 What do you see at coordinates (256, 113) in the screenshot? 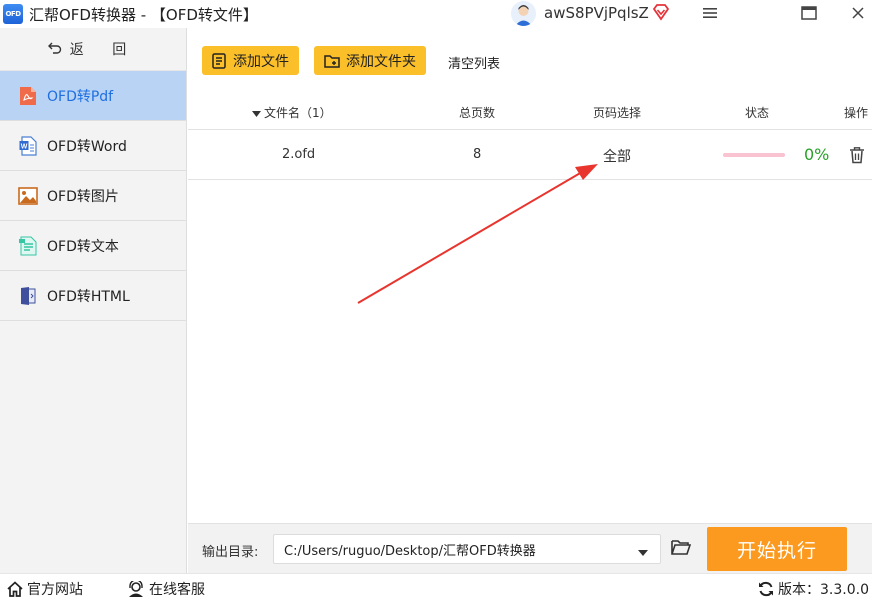
I see `sort-down-icon` at bounding box center [256, 113].